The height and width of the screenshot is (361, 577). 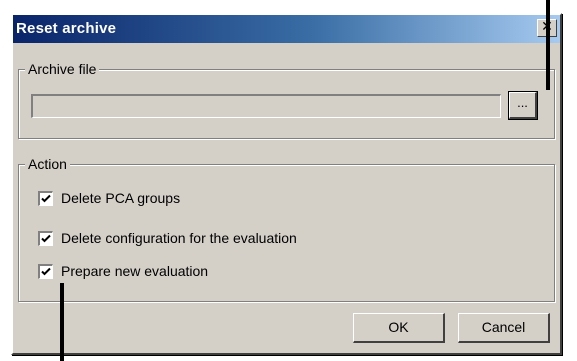 I want to click on prepare-new-evaluation-checkbox, so click(x=45, y=271).